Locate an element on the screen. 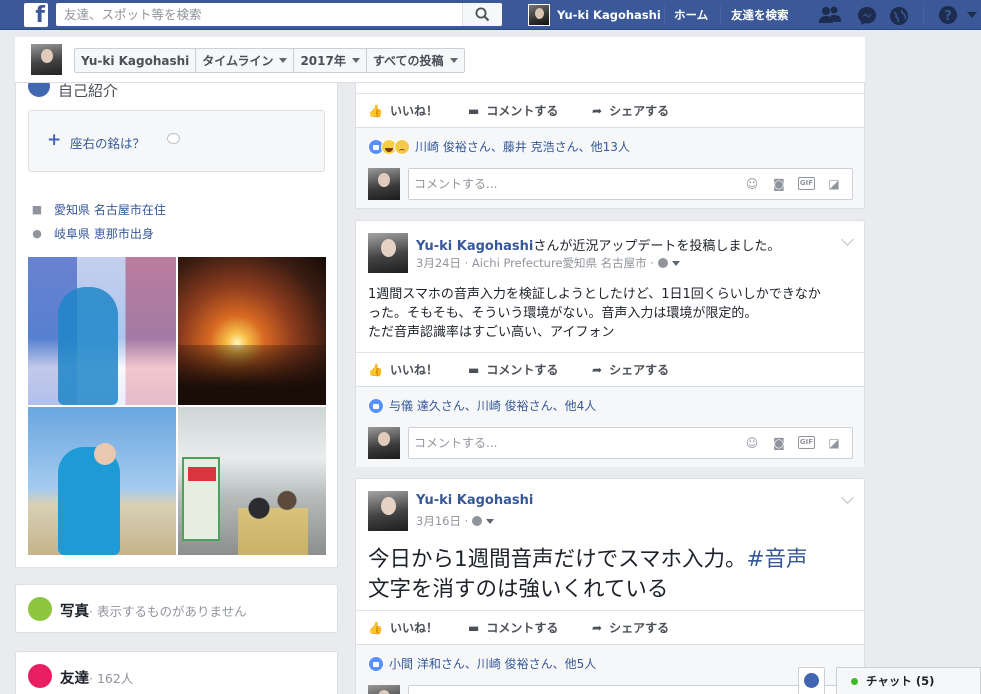 This screenshot has height=694, width=981. timeline-label: タイムライン is located at coordinates (238, 61).